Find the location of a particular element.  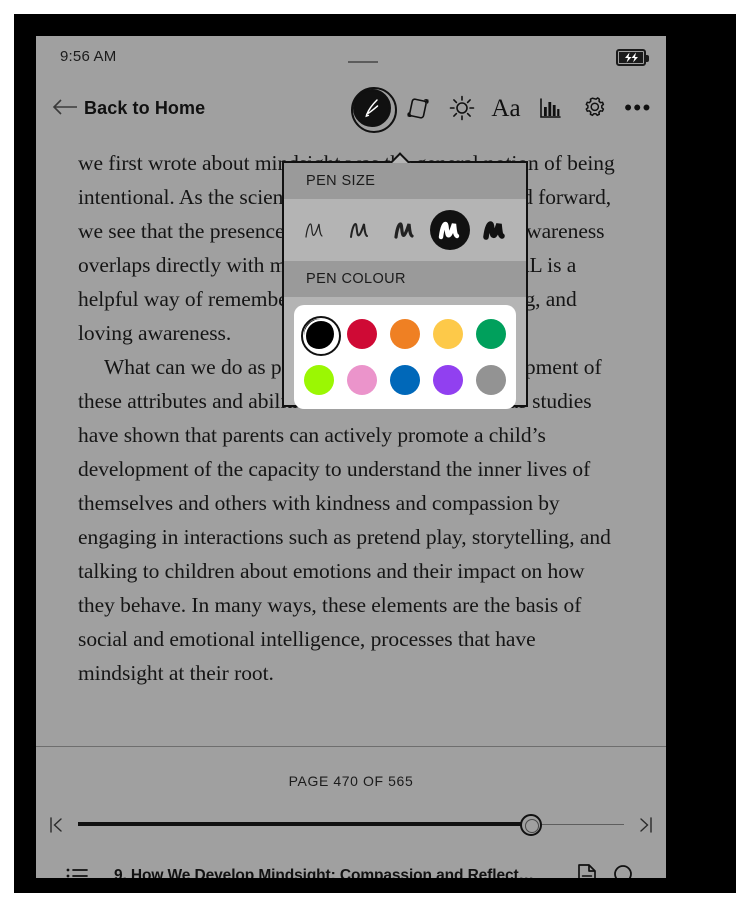

pen-icon is located at coordinates (374, 110).